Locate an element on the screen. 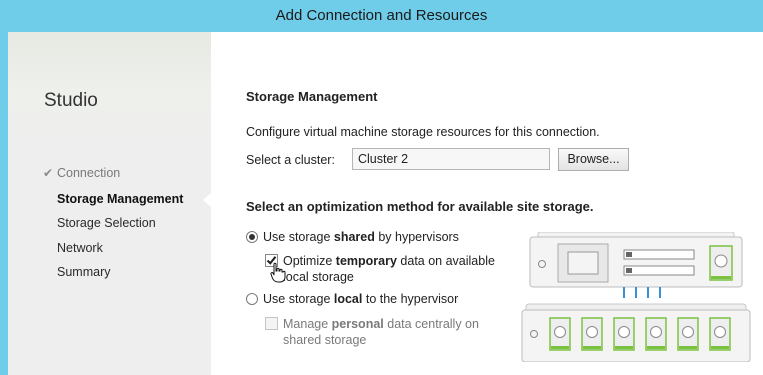  sidebar-item-connection: Connection is located at coordinates (88, 173).